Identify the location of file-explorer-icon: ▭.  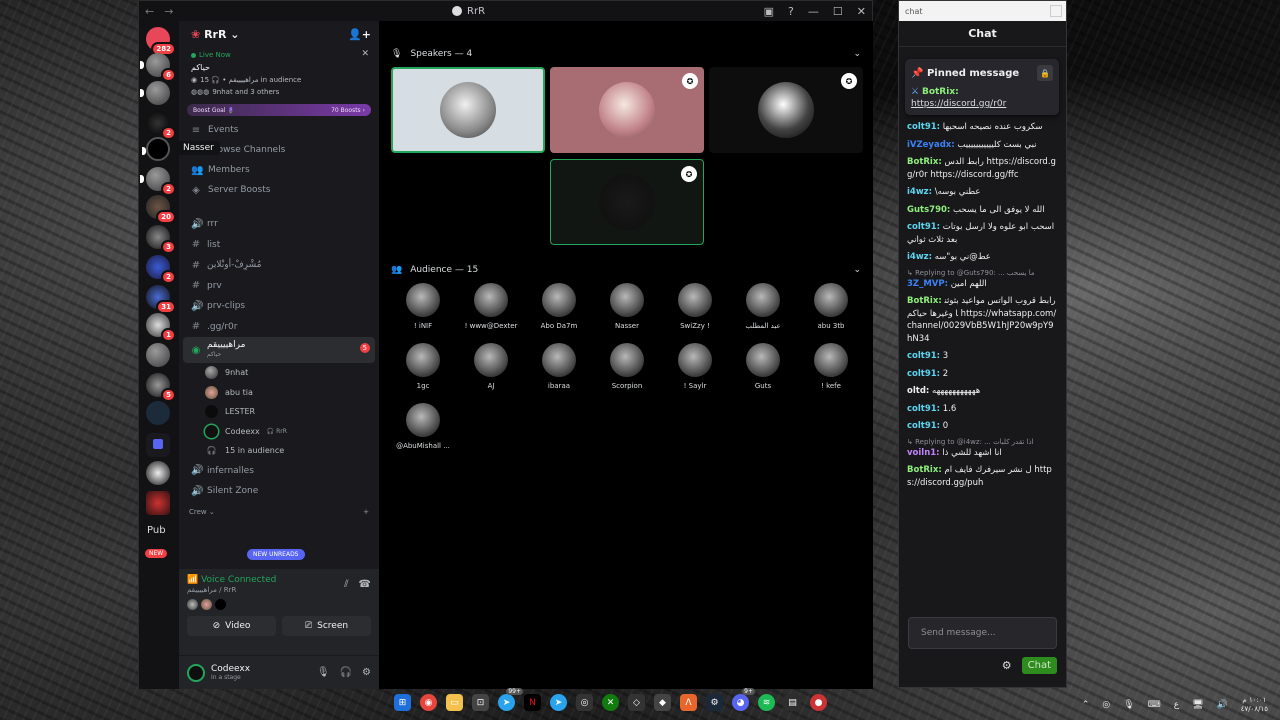
(454, 702).